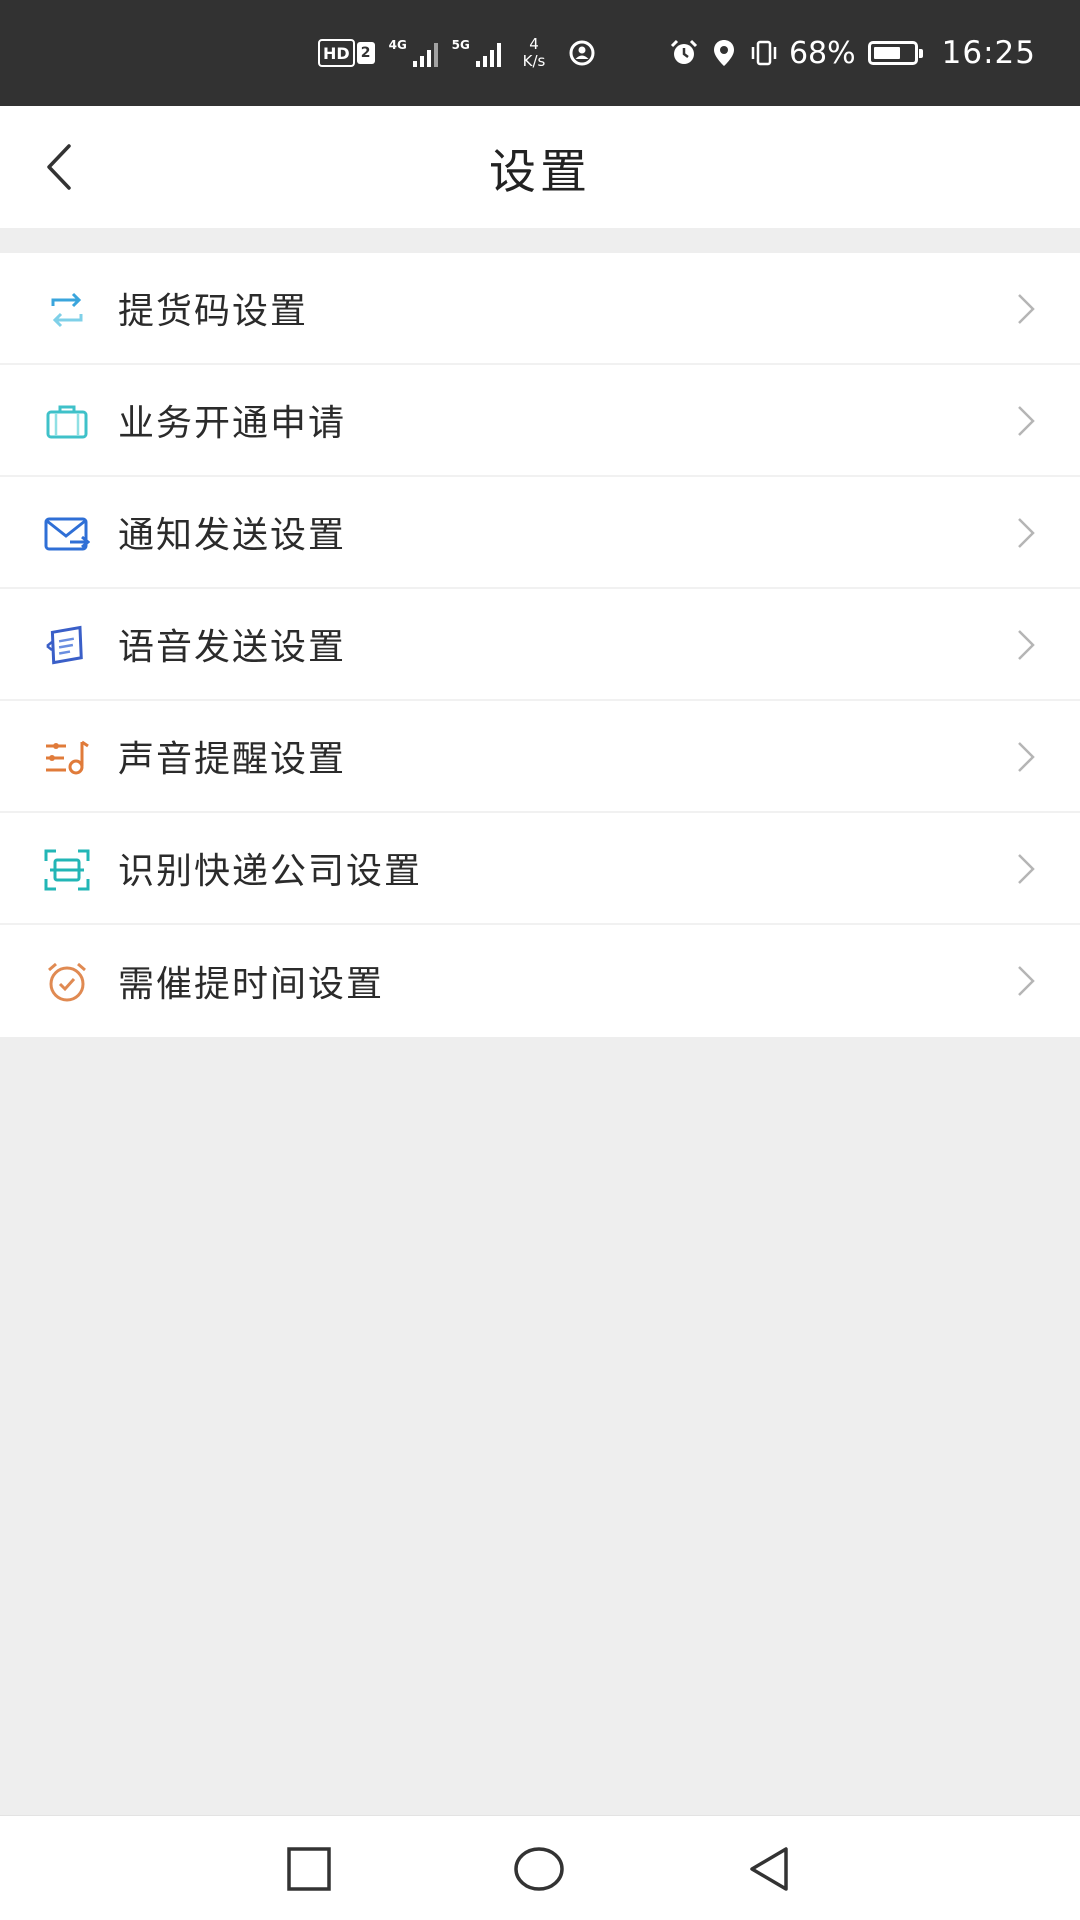  I want to click on menu-item-notification-settings: 通知发送设置, so click(540, 533).